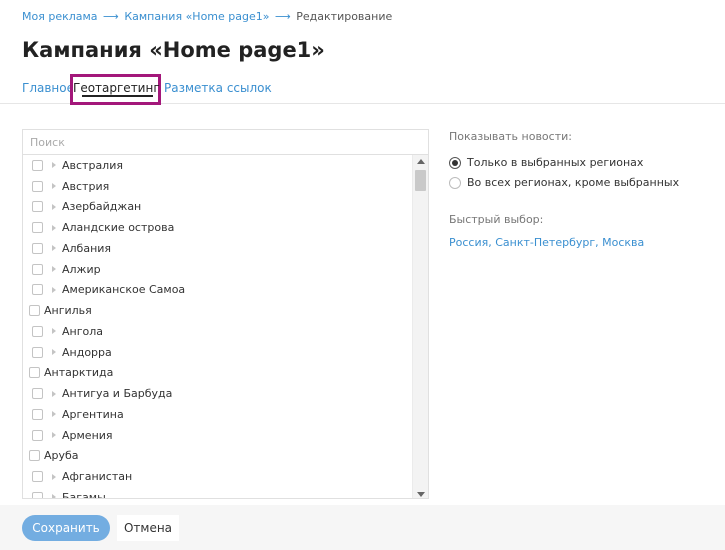 This screenshot has height=550, width=725. What do you see at coordinates (623, 242) in the screenshot?
I see `quick-select-moscow: Москва` at bounding box center [623, 242].